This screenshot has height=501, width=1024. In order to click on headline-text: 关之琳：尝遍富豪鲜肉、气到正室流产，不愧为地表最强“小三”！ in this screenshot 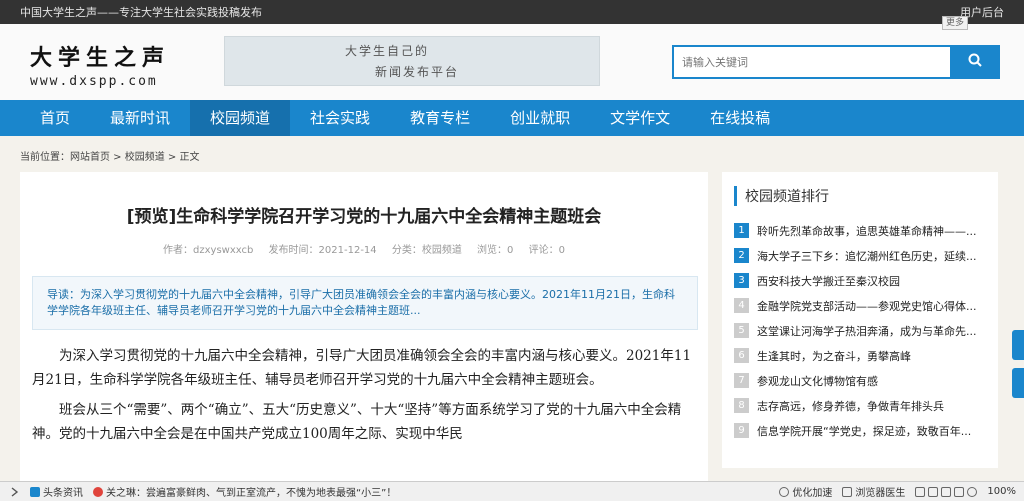, I will do `click(251, 493)`.